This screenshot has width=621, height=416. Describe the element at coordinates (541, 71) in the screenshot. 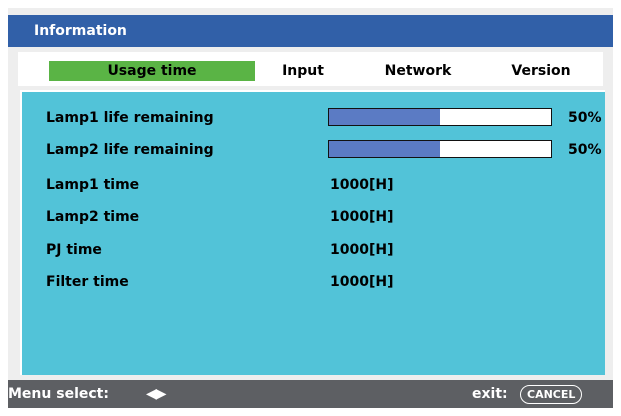

I see `tab-version: Version` at that location.